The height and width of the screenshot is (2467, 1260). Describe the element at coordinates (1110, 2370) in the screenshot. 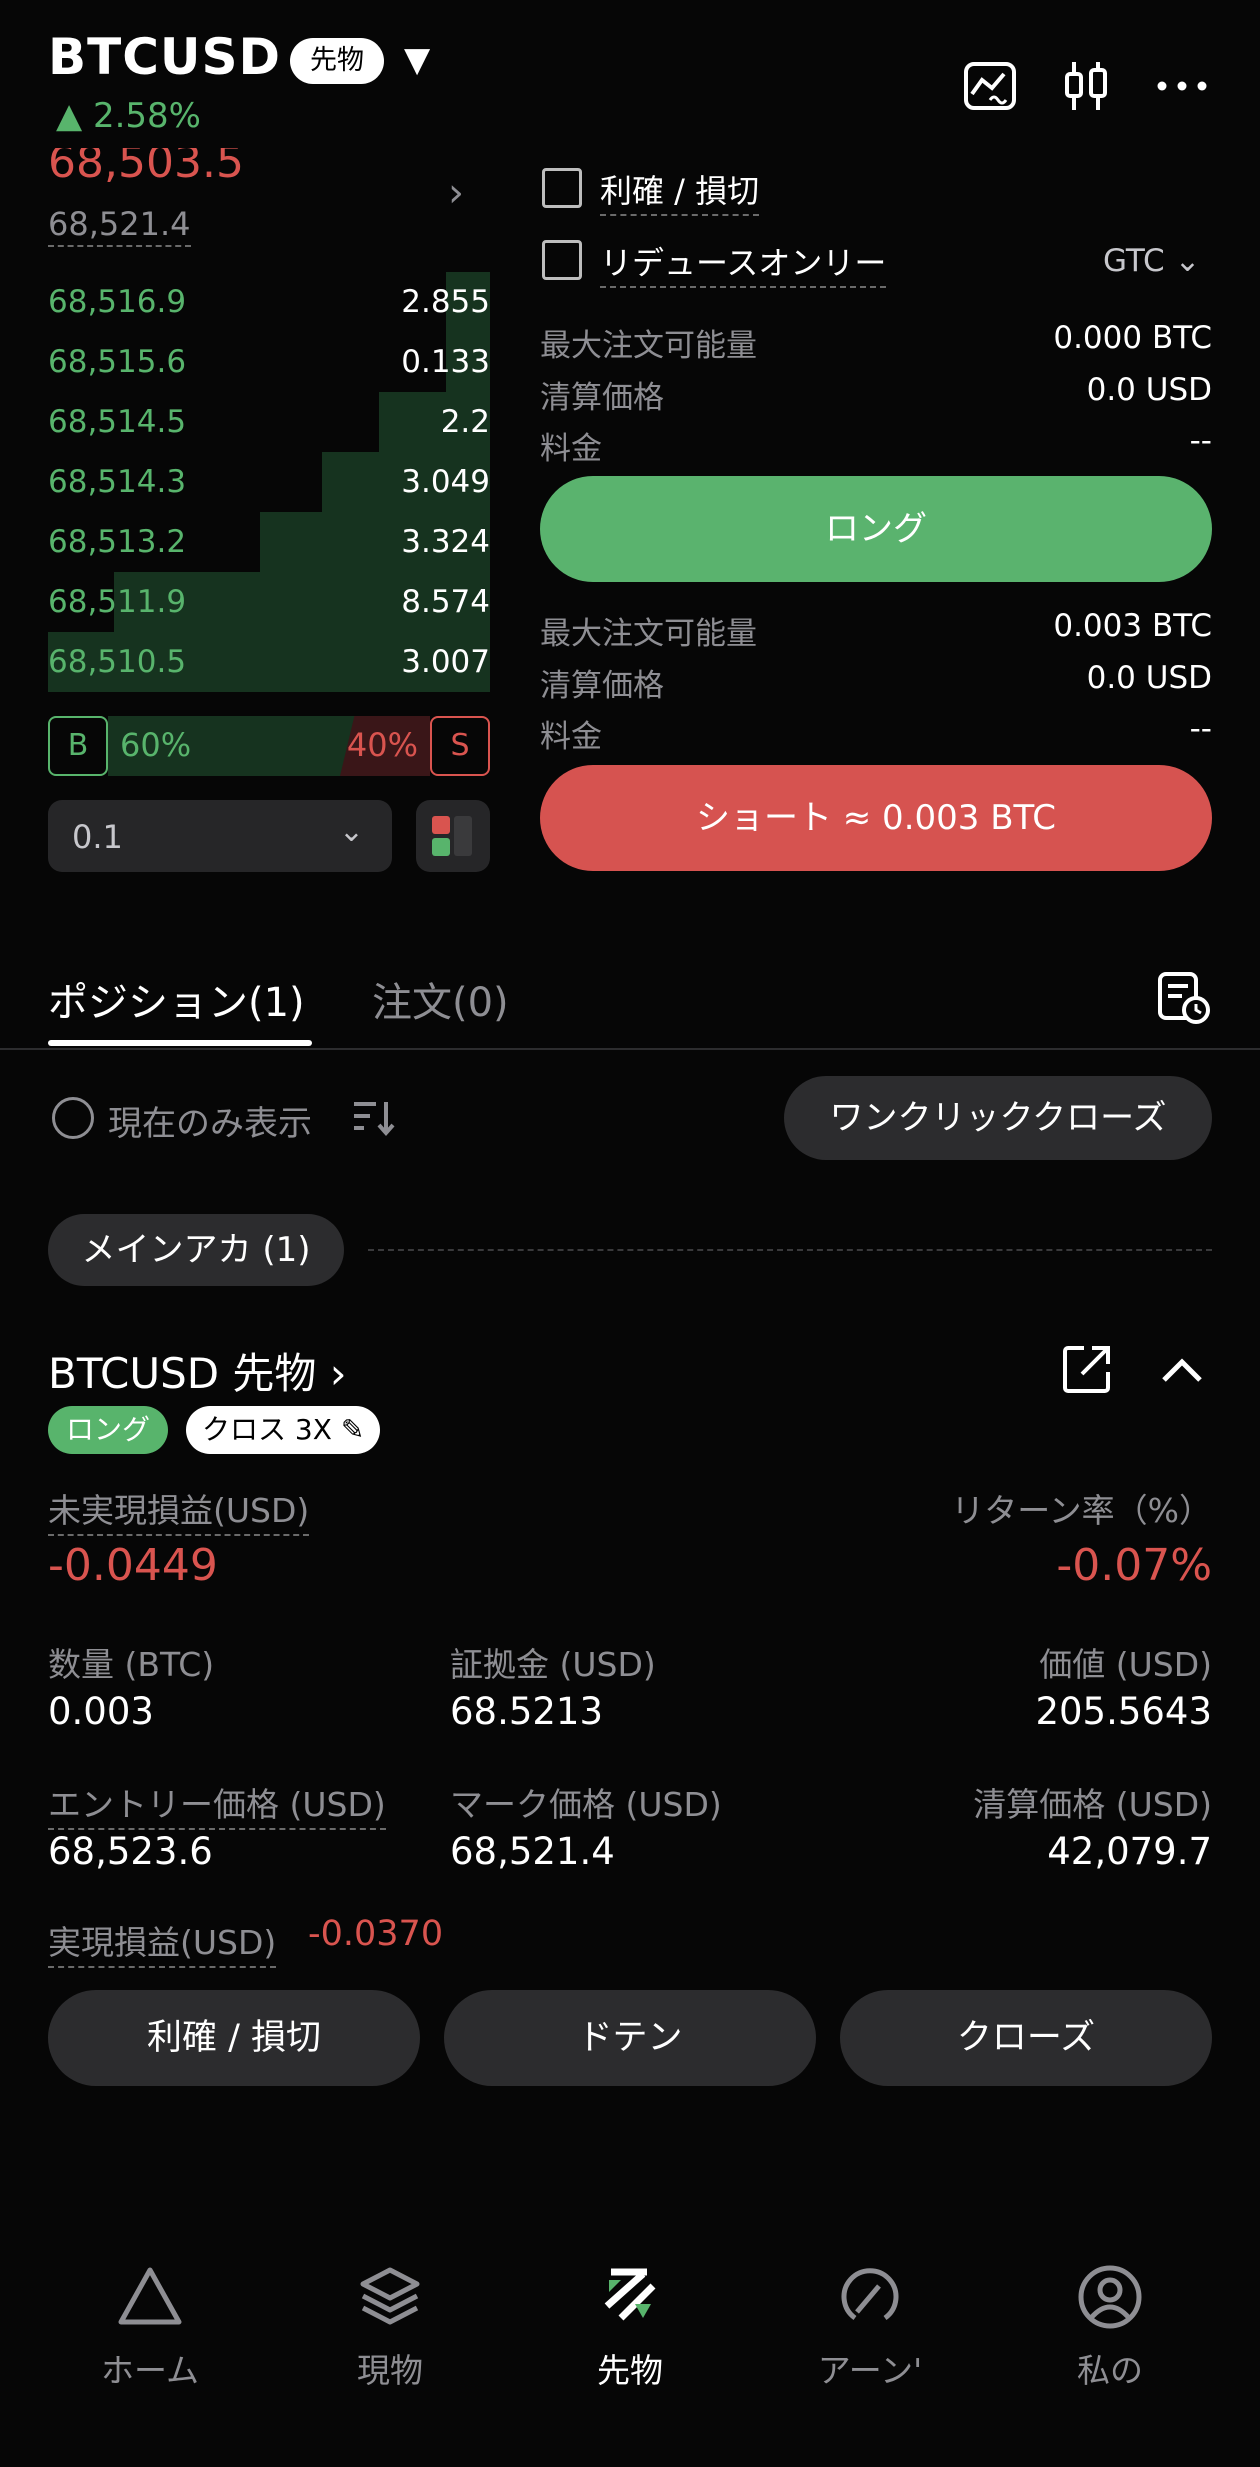

I see `nav-me-label: 私の` at that location.